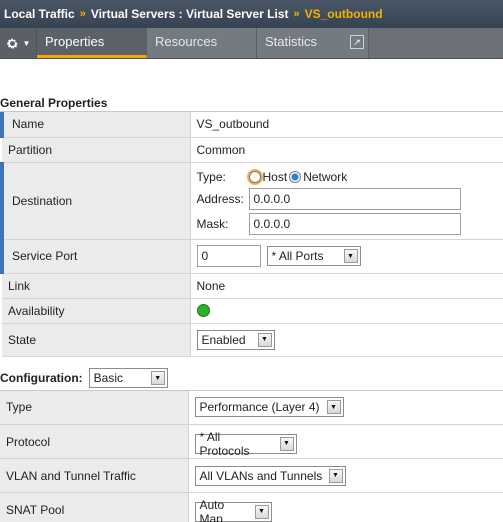 The width and height of the screenshot is (503, 522). I want to click on destination-label: Destination, so click(95, 201).